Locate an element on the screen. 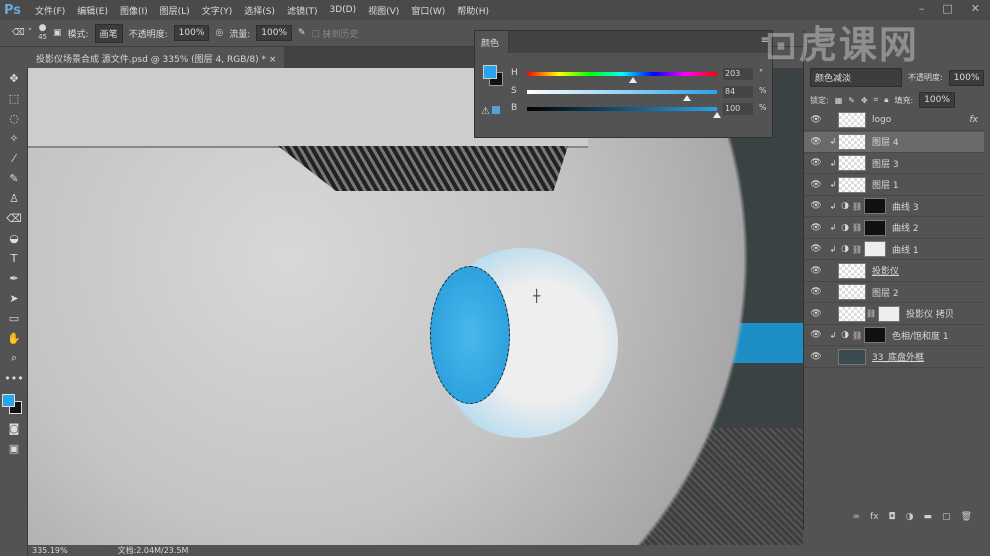 Image resolution: width=990 pixels, height=556 pixels. move-tool-icon: ✥ is located at coordinates (14, 78).